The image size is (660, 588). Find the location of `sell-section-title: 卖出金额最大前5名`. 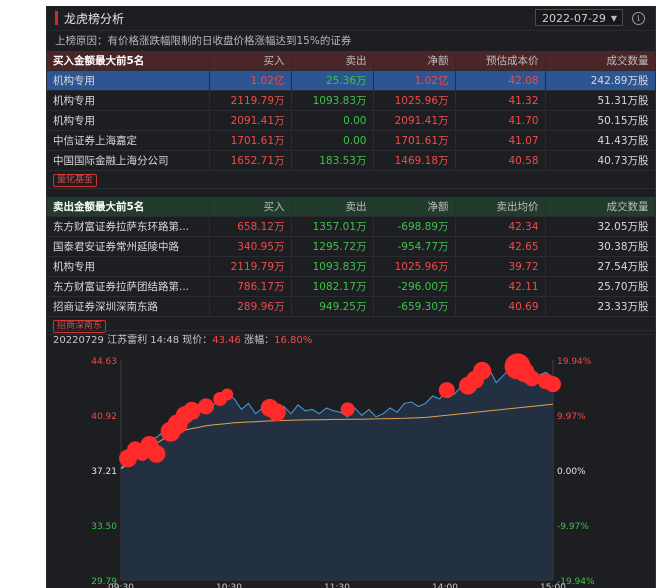

sell-section-title: 卖出金额最大前5名 is located at coordinates (128, 207).